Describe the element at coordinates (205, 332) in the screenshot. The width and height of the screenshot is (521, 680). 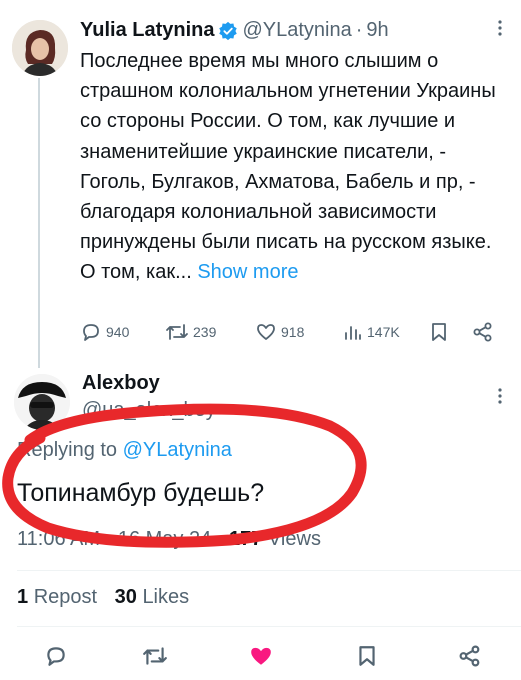
I see `repost-count: 239` at that location.